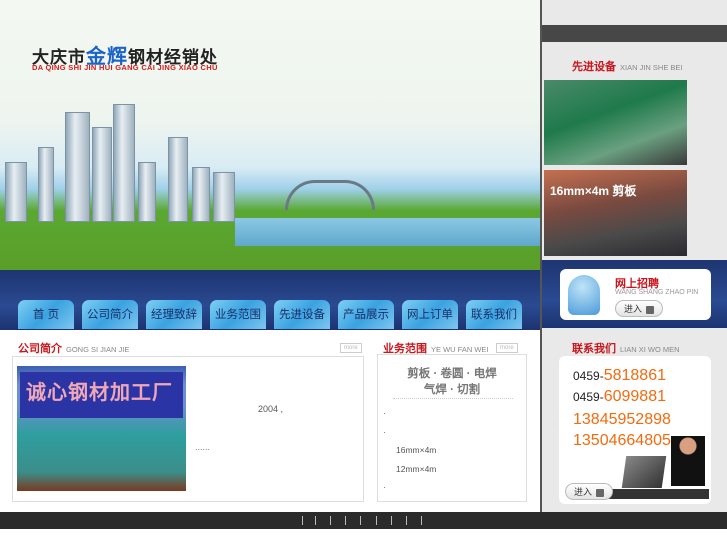 The height and width of the screenshot is (545, 727). Describe the element at coordinates (74, 349) in the screenshot. I see `about-heading: 公司简介 GONG SI JIAN JIE` at that location.